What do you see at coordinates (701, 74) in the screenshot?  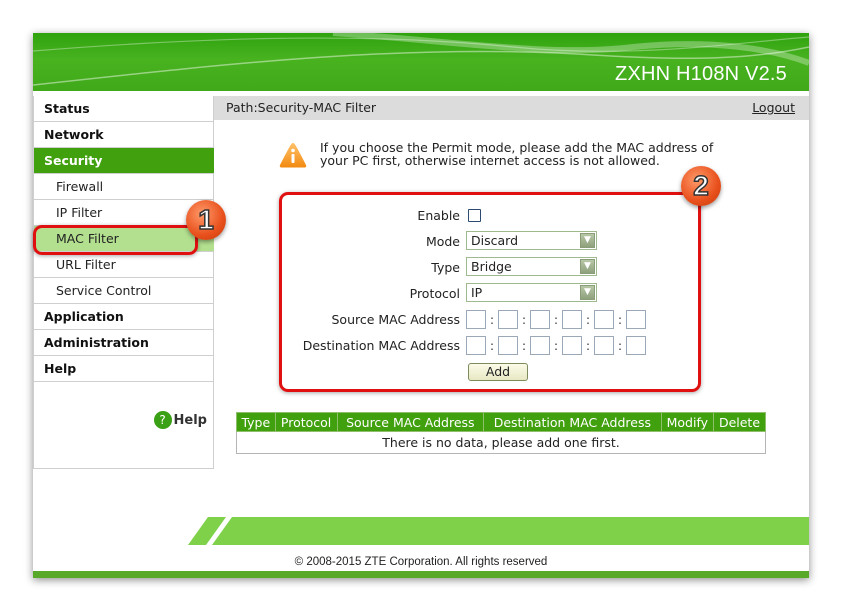 I see `product-title: ZXHN H108N V2.5` at bounding box center [701, 74].